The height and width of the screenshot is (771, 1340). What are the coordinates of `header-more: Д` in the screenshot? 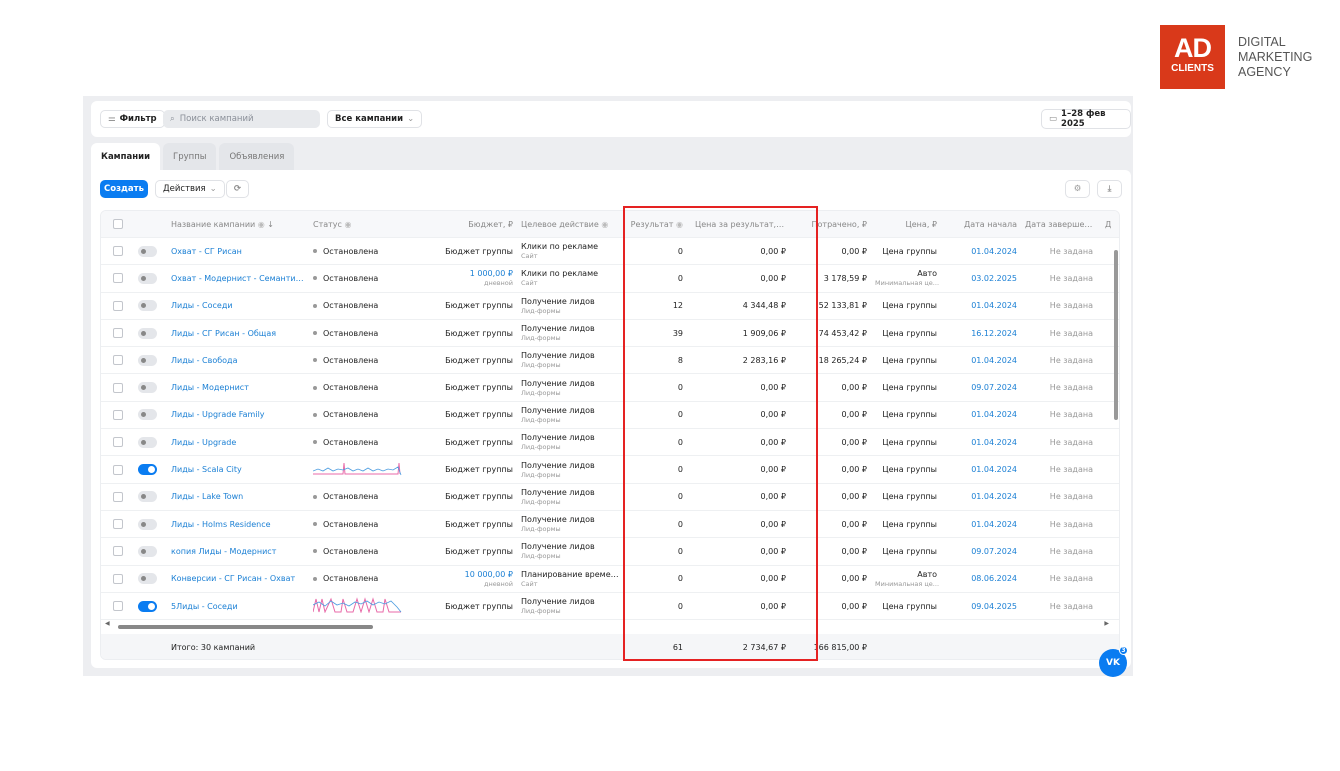 It's located at (1110, 224).